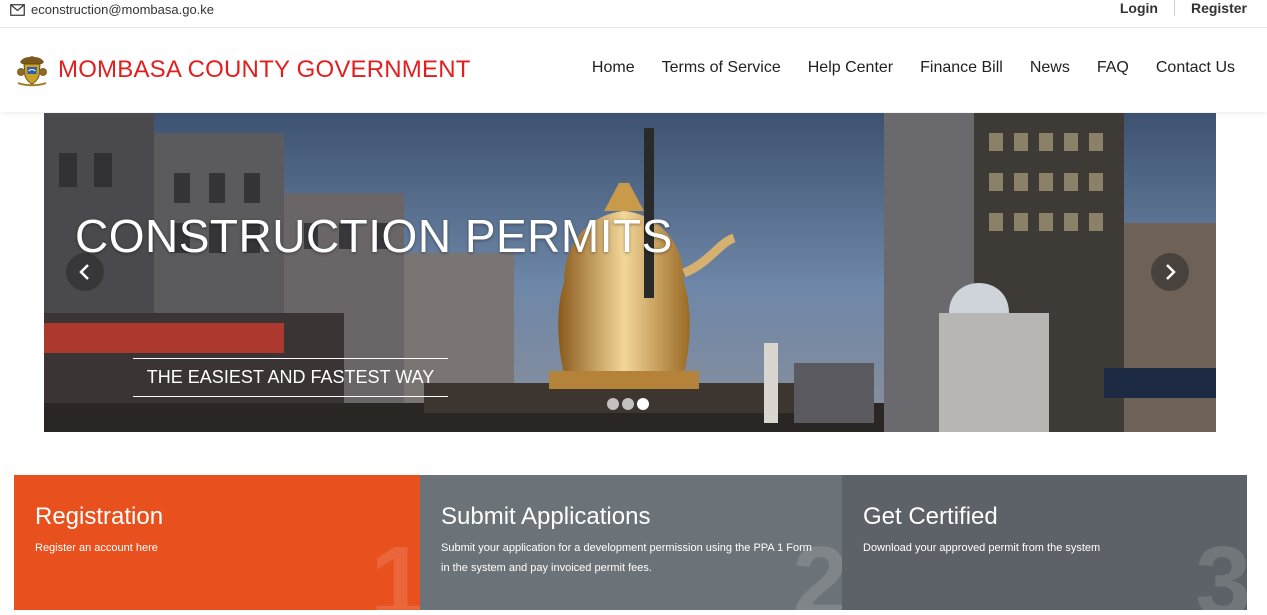 The image size is (1267, 615). Describe the element at coordinates (1139, 8) in the screenshot. I see `login-link: Login` at that location.